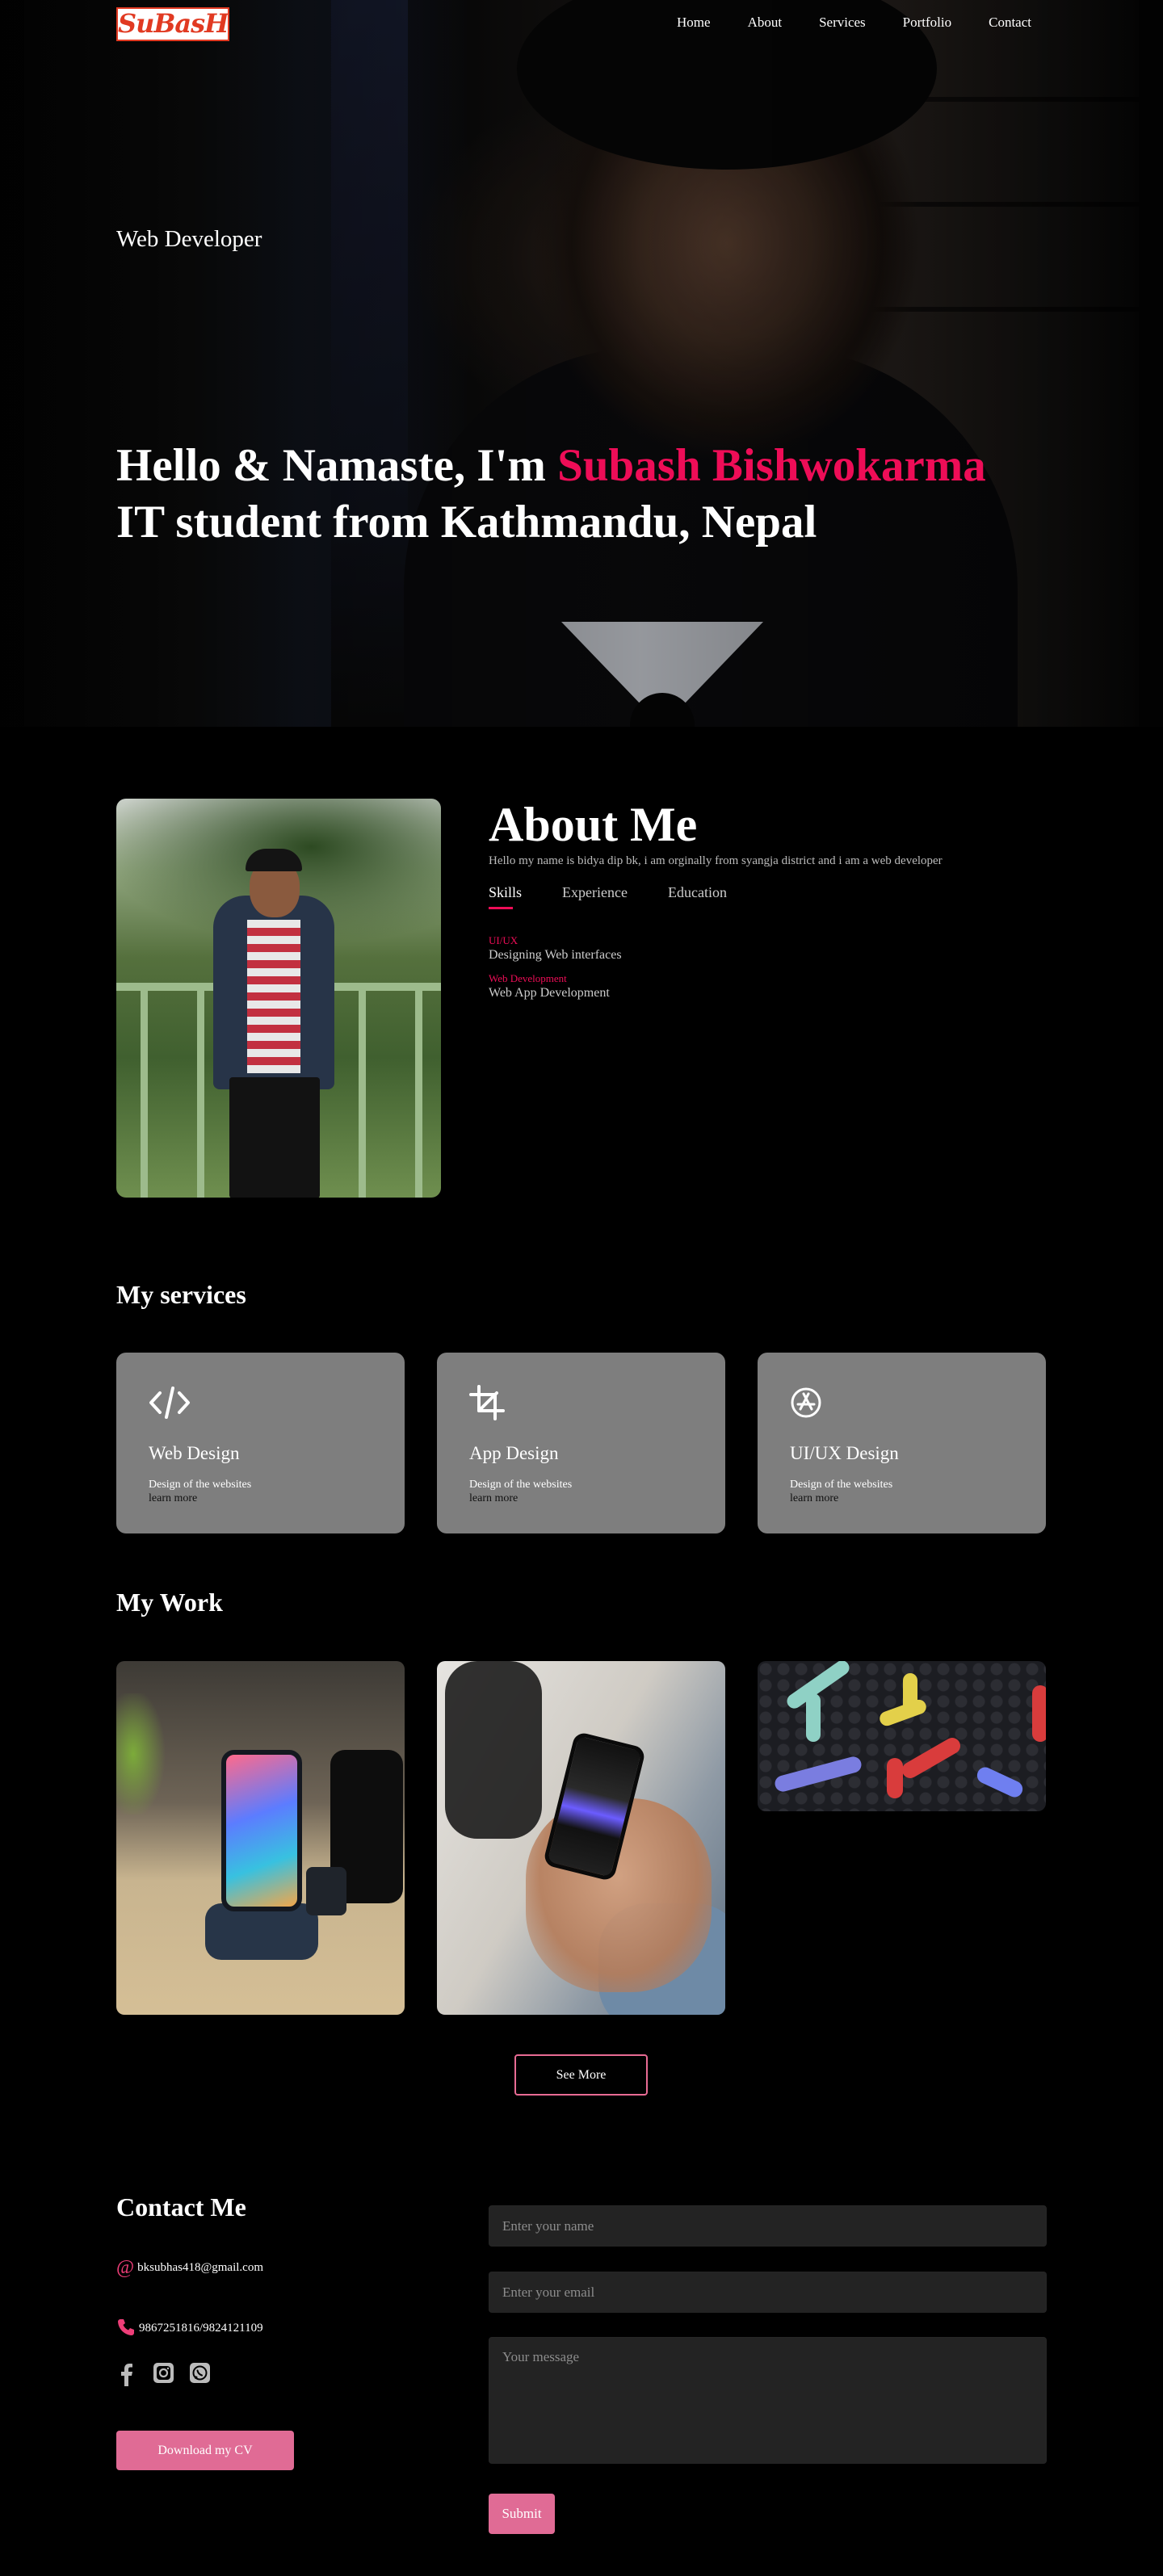  What do you see at coordinates (172, 24) in the screenshot?
I see `logo: SuBasH` at bounding box center [172, 24].